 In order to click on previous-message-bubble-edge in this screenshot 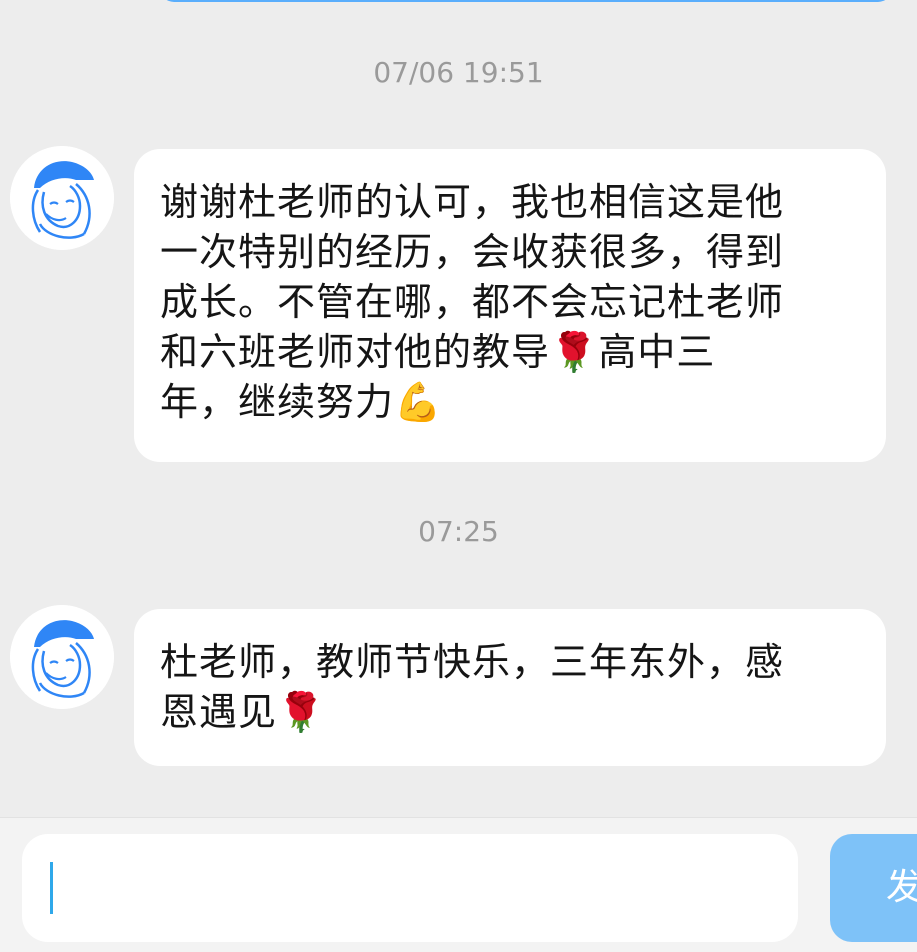, I will do `click(526, 1)`.